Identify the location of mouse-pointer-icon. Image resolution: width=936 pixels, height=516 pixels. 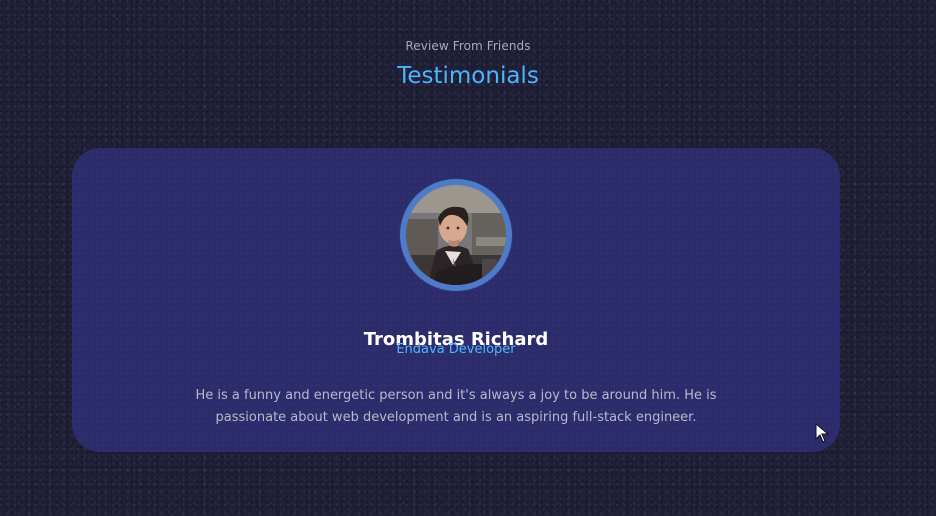
(822, 433).